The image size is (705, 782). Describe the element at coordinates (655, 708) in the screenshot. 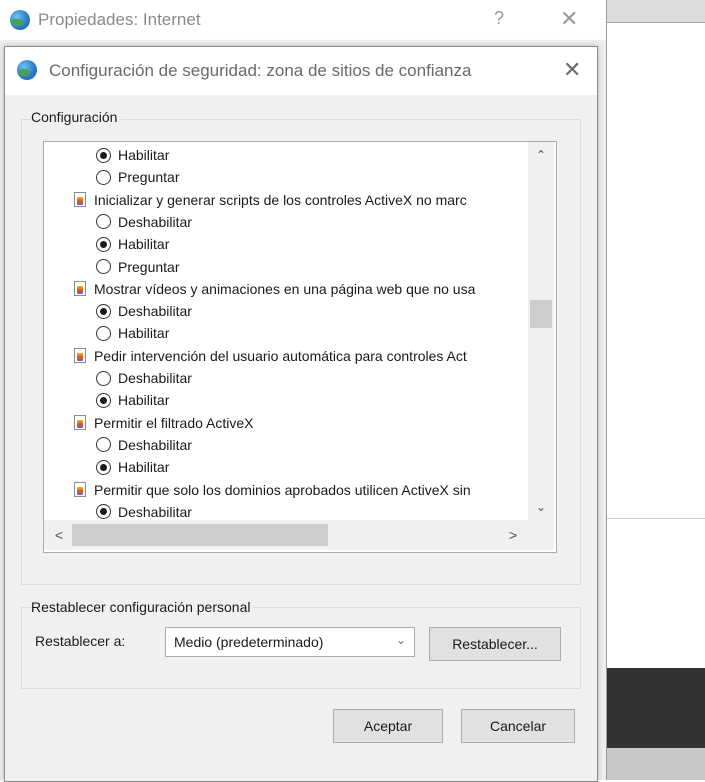

I see `background-dark-panel` at that location.